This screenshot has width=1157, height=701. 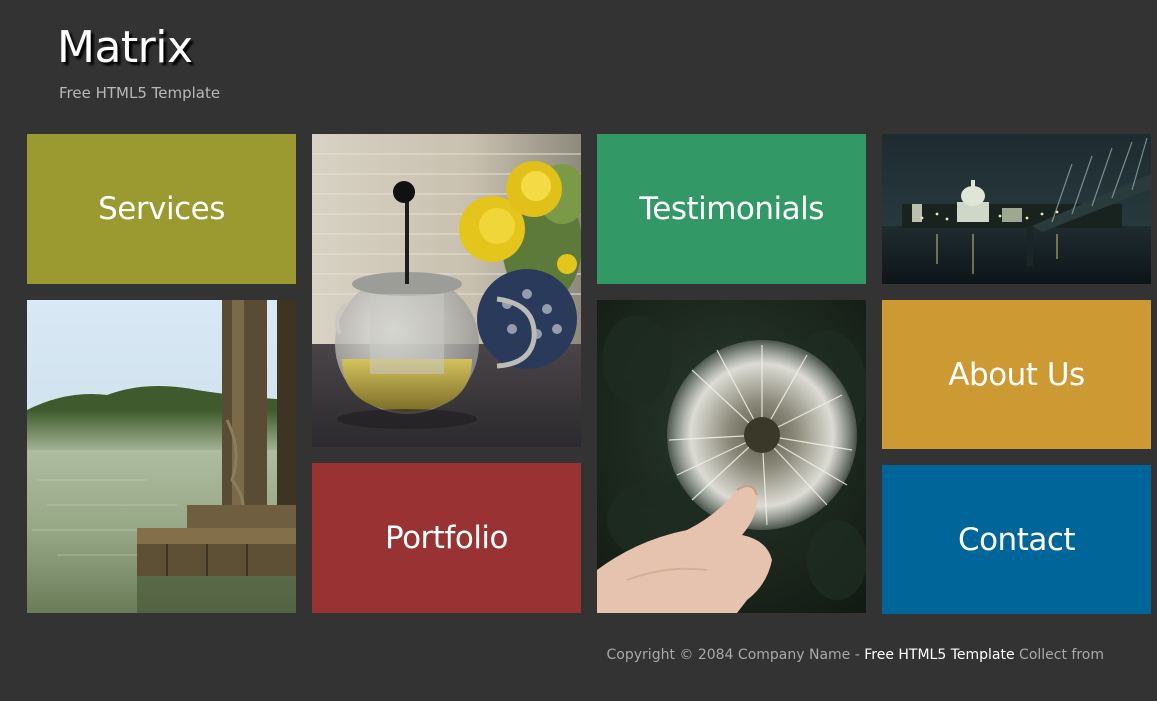 I want to click on lake-dock-photo-image, so click(x=161, y=456).